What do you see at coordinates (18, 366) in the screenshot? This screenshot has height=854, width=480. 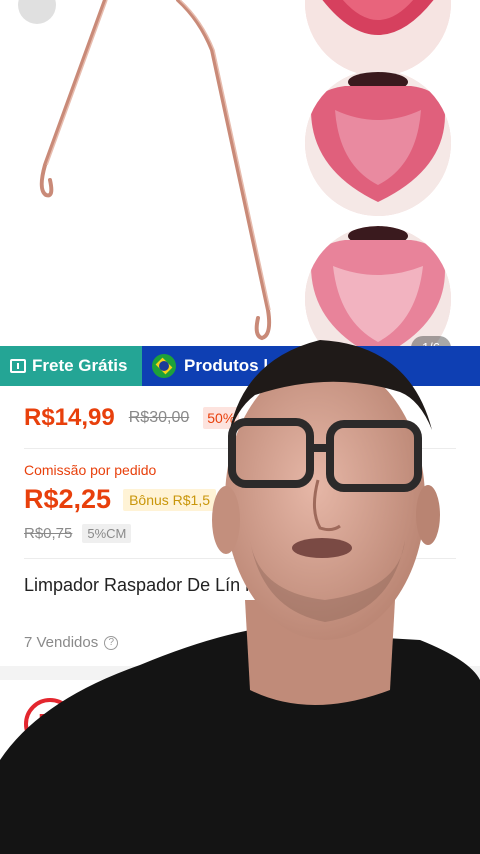 I see `ticket-icon` at bounding box center [18, 366].